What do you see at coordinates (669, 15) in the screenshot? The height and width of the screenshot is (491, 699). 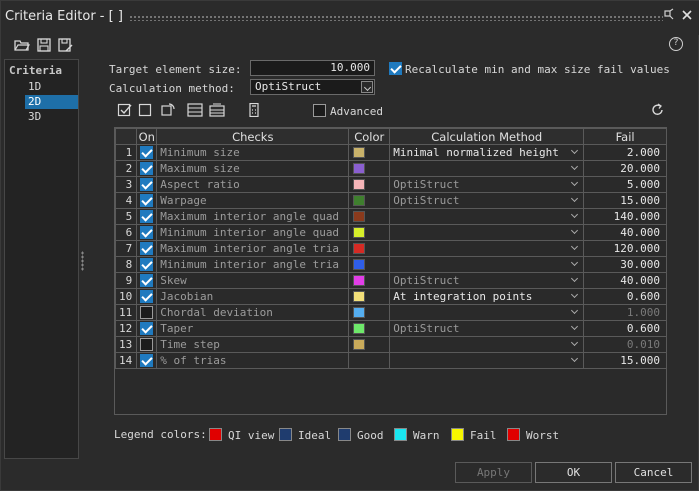 I see `pin-icon` at bounding box center [669, 15].